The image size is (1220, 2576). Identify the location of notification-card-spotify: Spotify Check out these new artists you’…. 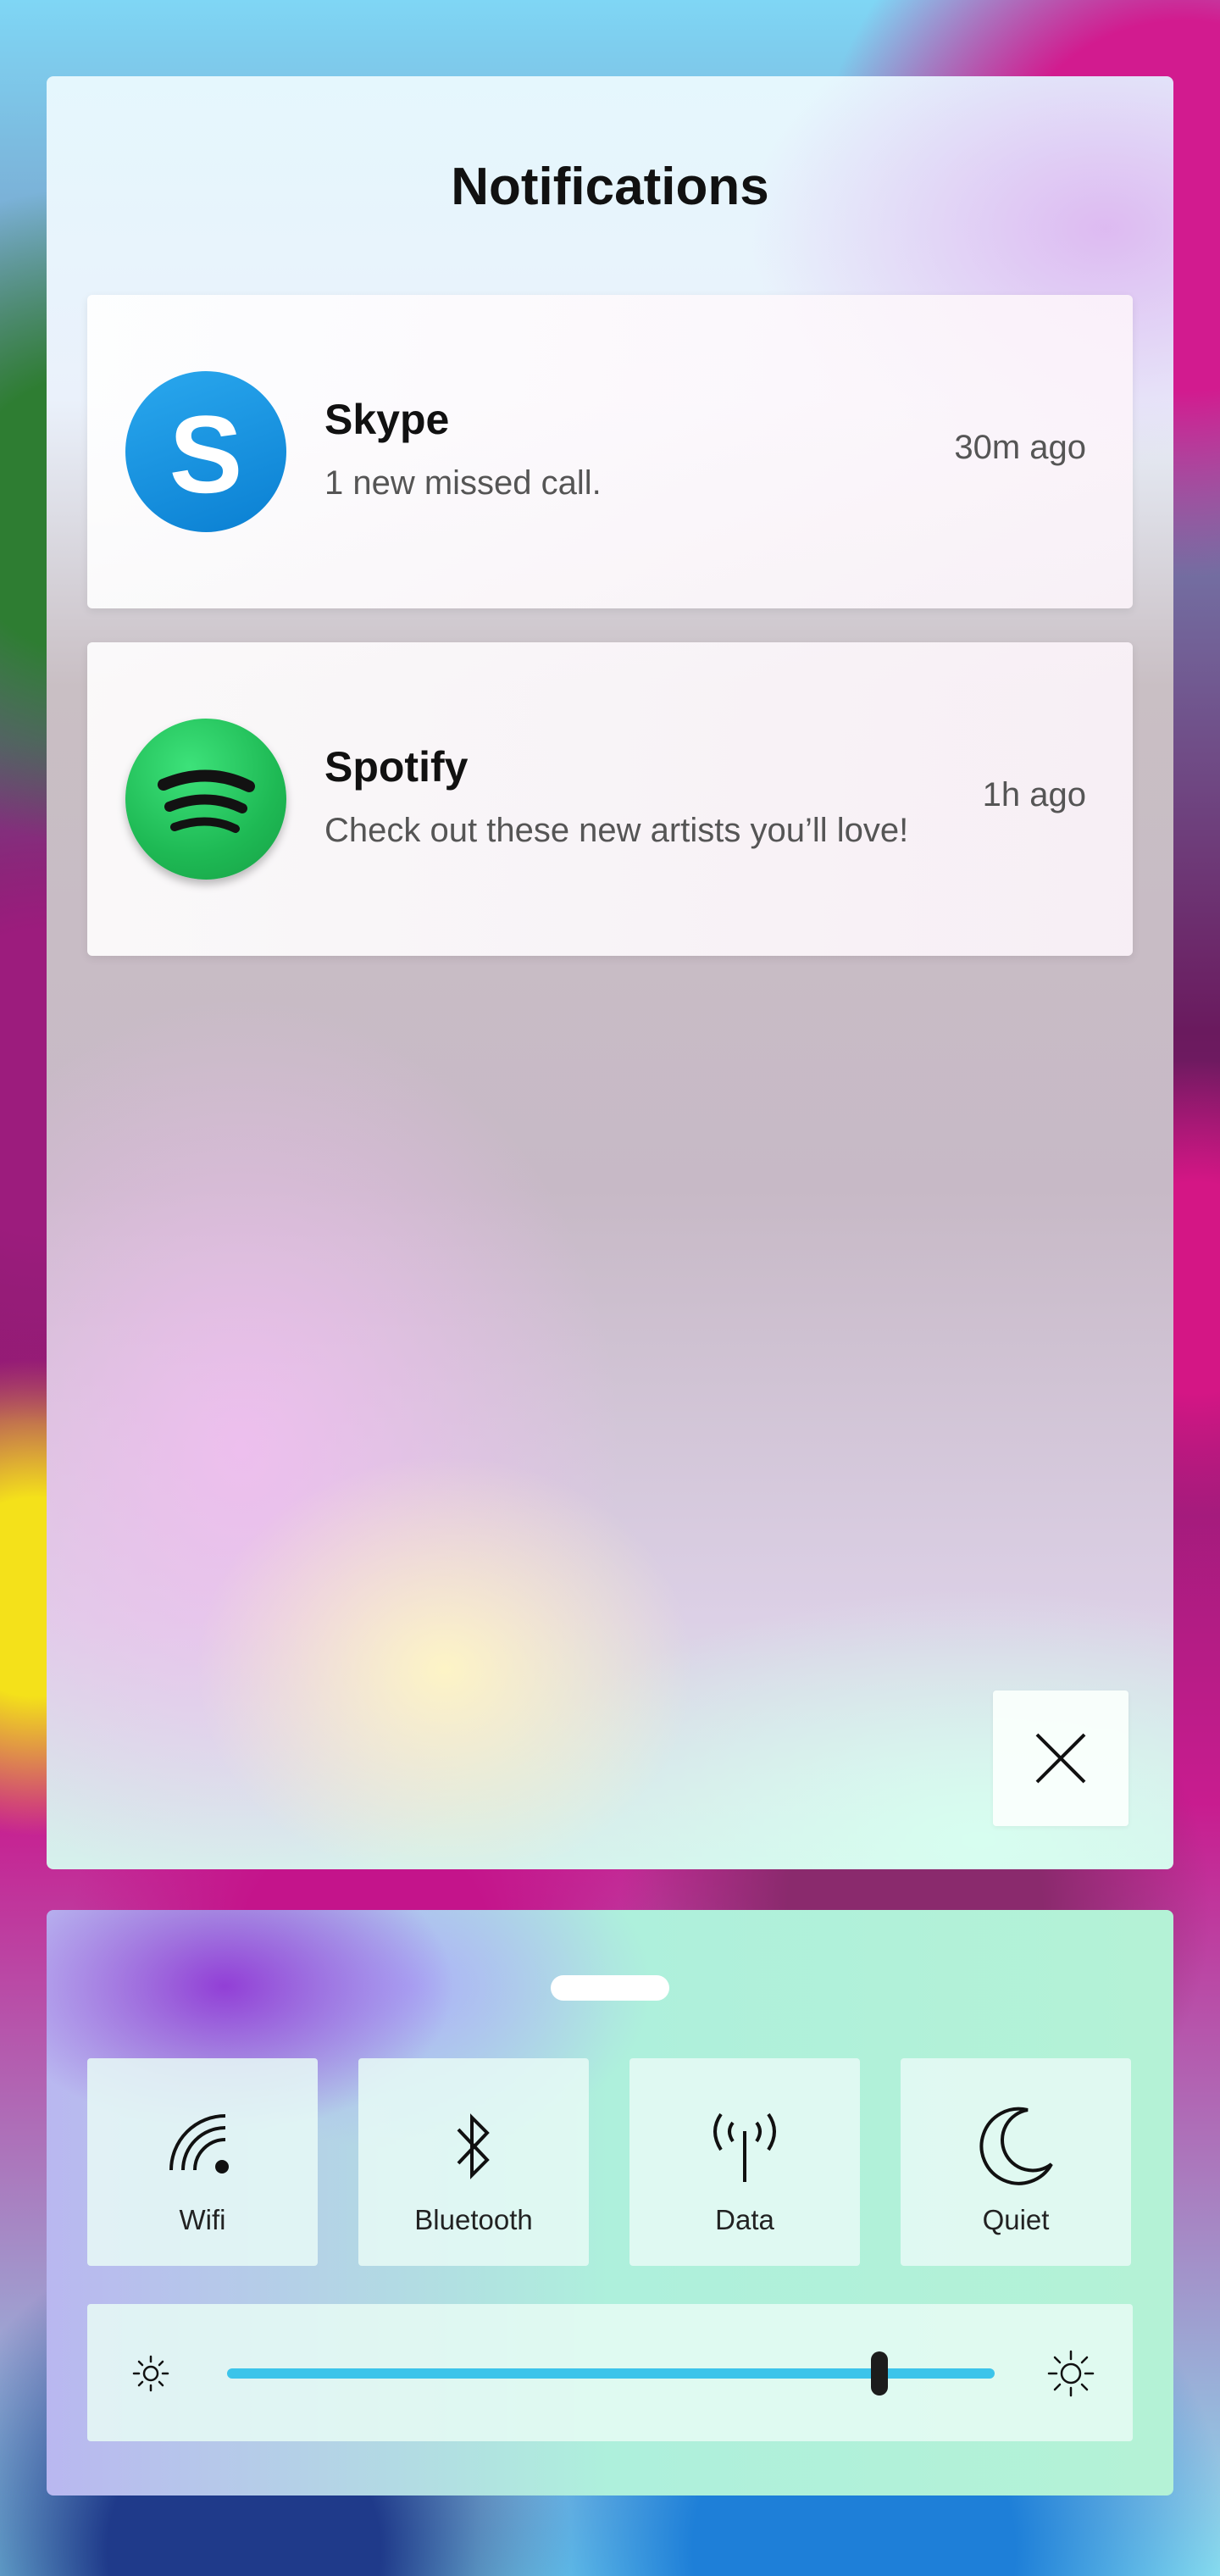
(610, 799).